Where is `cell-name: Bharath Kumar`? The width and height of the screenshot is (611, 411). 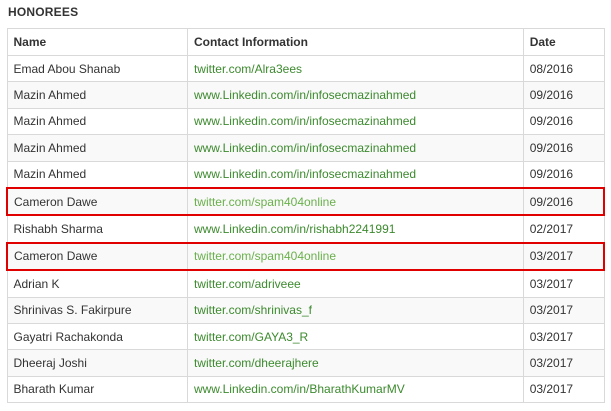
cell-name: Bharath Kumar is located at coordinates (97, 389).